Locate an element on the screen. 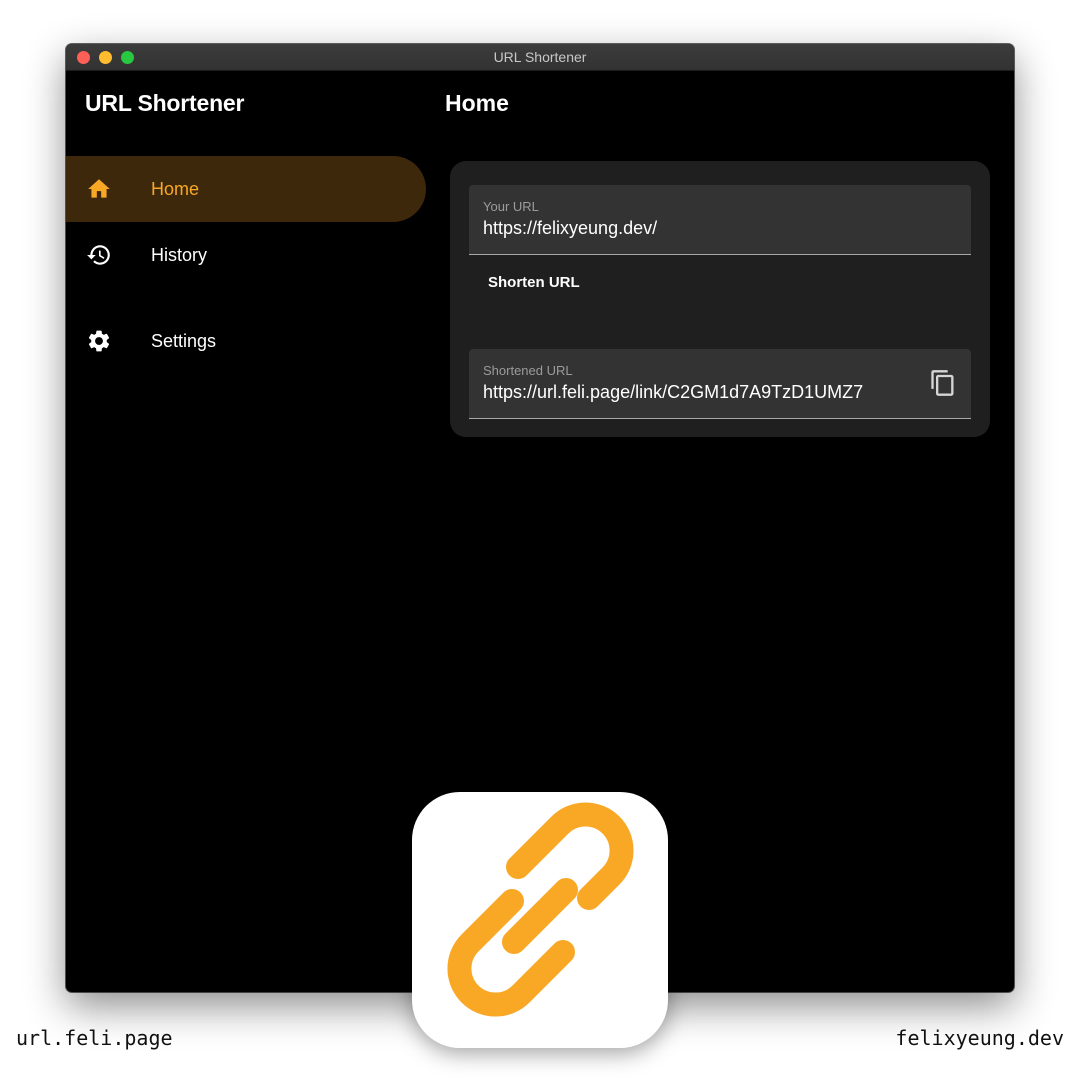  sidebar-item-label: Settings is located at coordinates (184, 341).